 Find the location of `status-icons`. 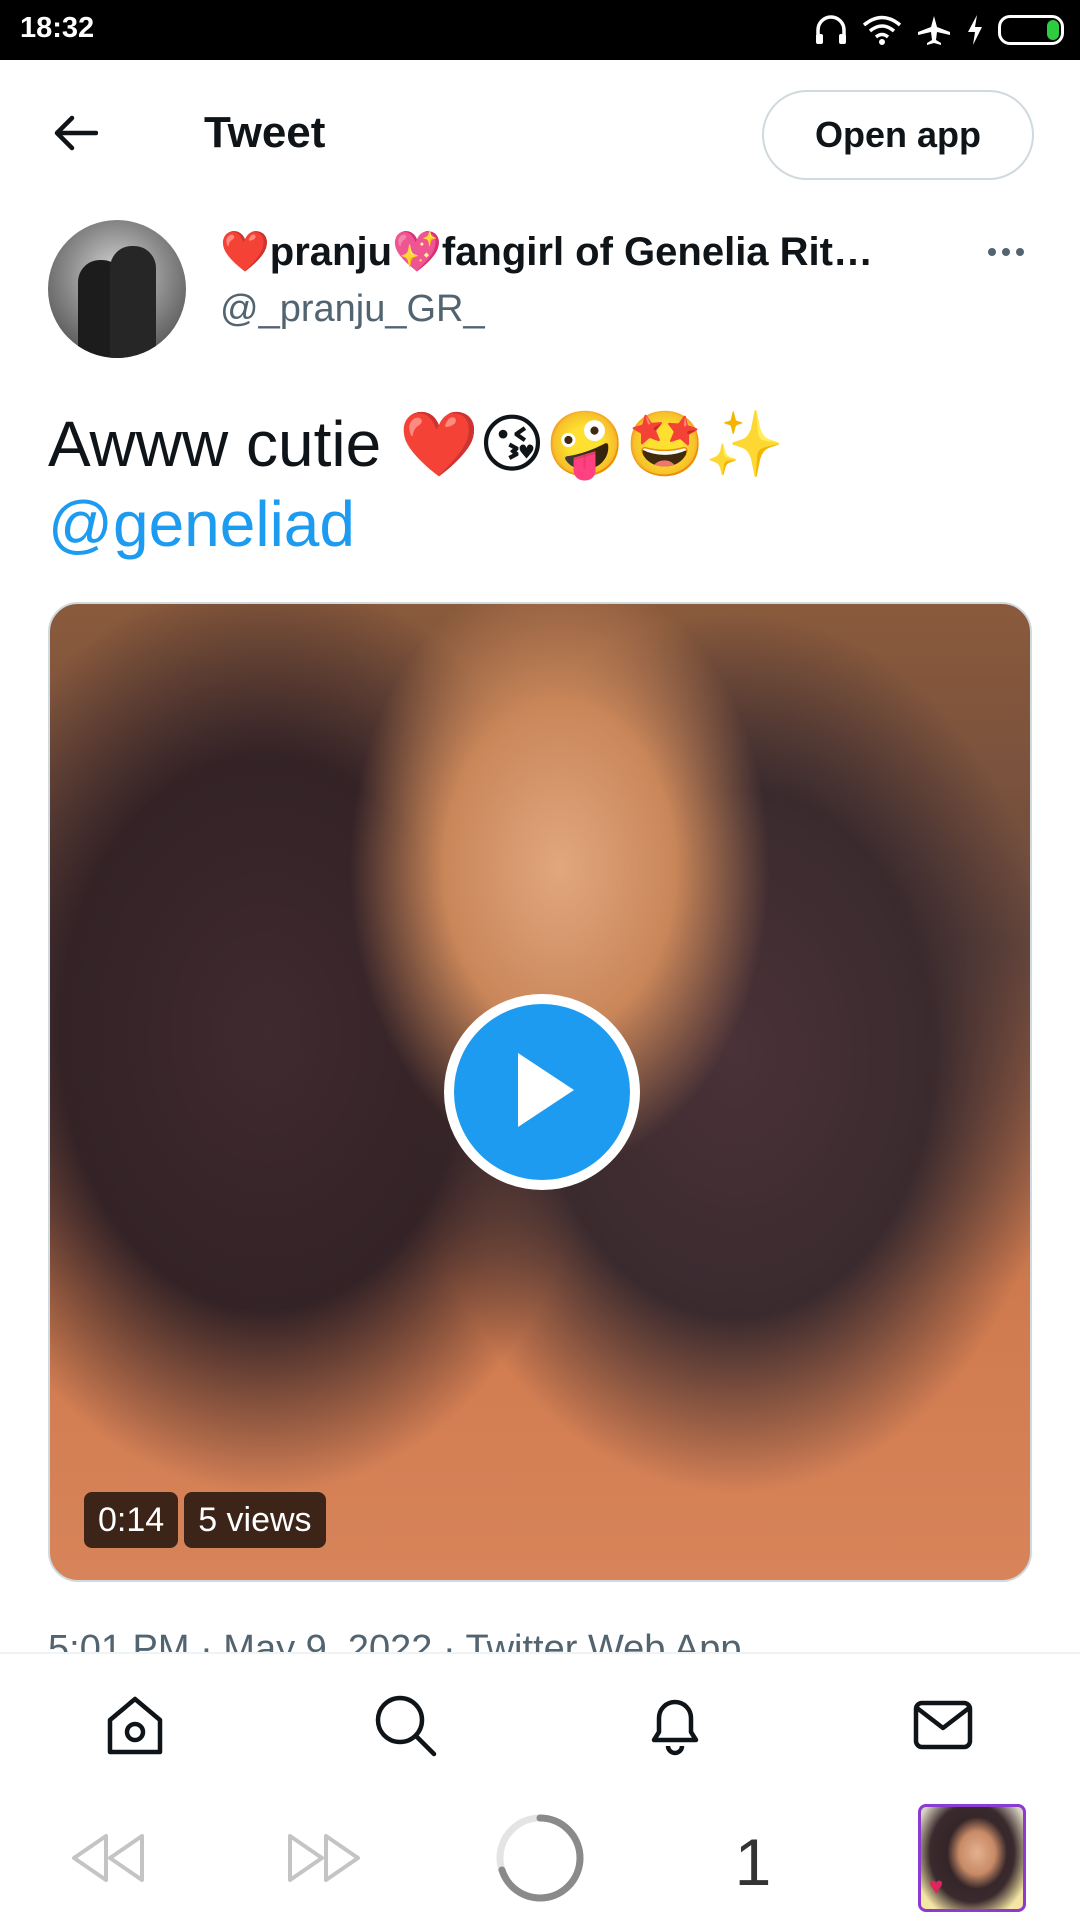

status-icons is located at coordinates (939, 30).